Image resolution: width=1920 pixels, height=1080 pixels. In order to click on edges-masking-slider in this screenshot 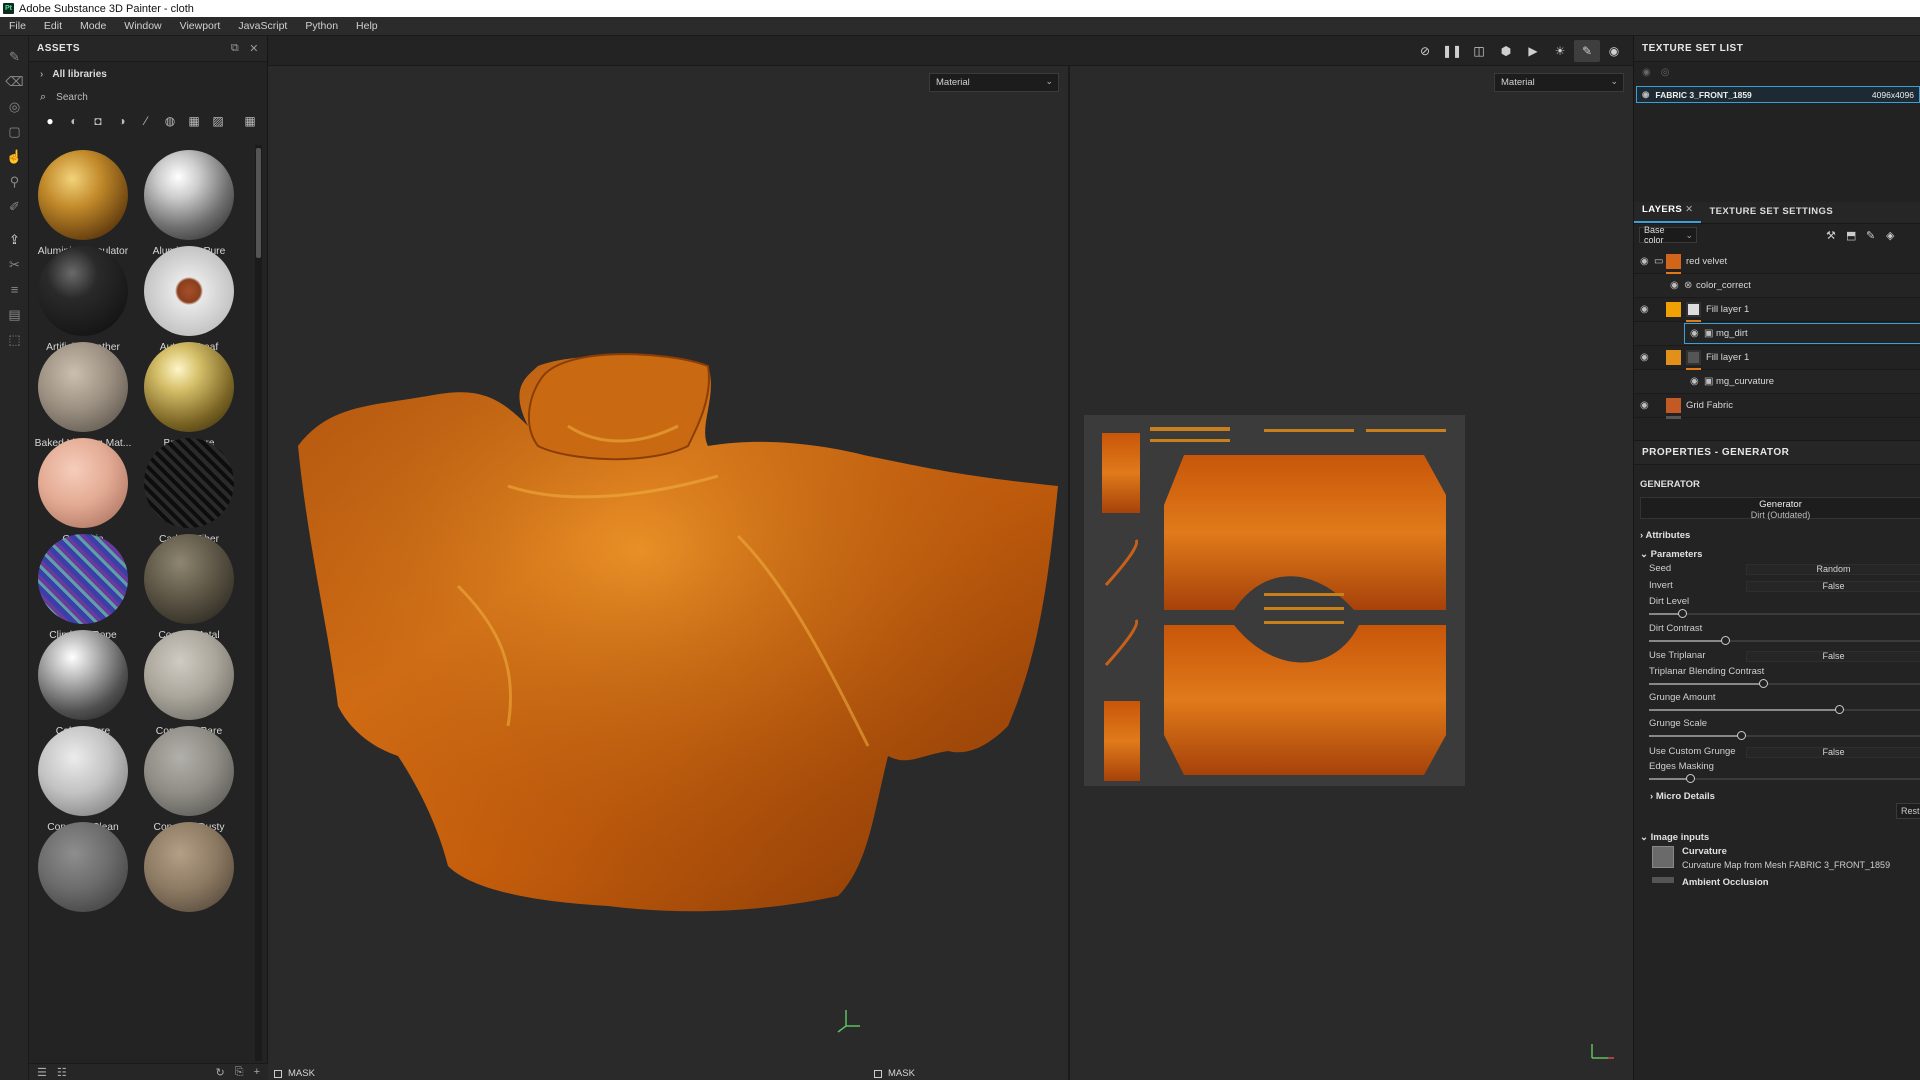, I will do `click(1784, 778)`.